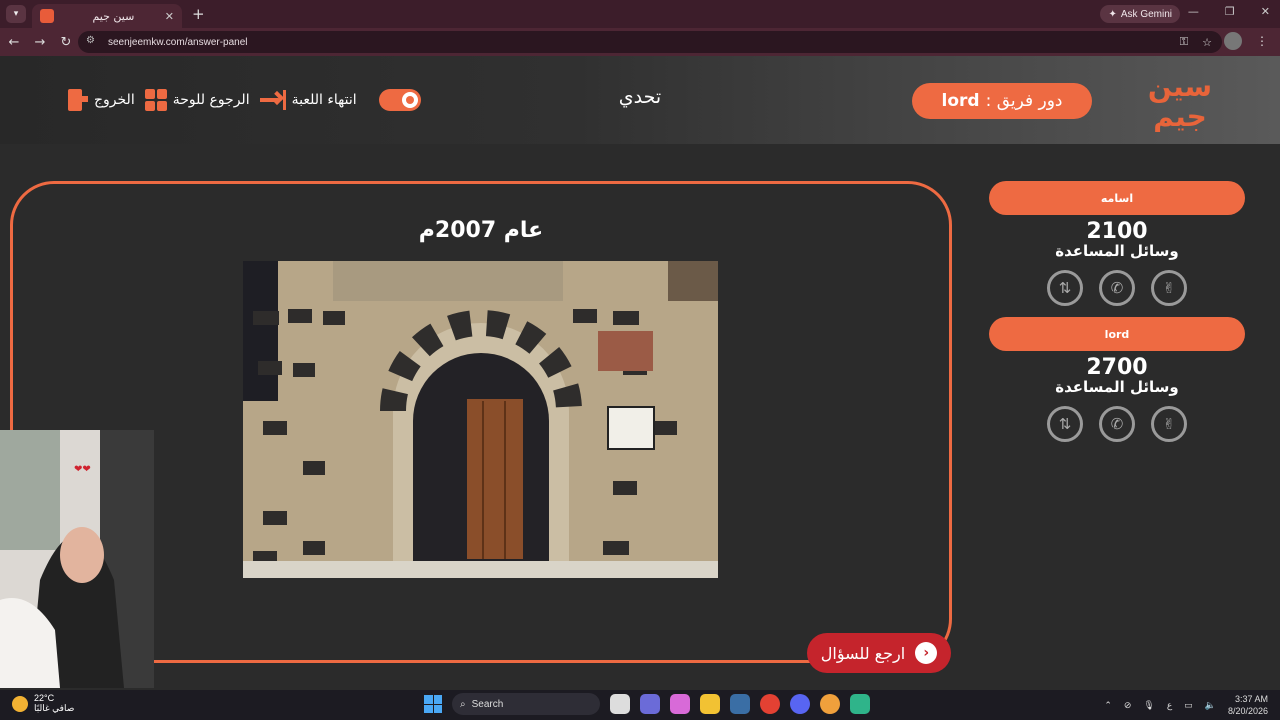  What do you see at coordinates (1180, 86) in the screenshot?
I see `svg-text: سين` at bounding box center [1180, 86].